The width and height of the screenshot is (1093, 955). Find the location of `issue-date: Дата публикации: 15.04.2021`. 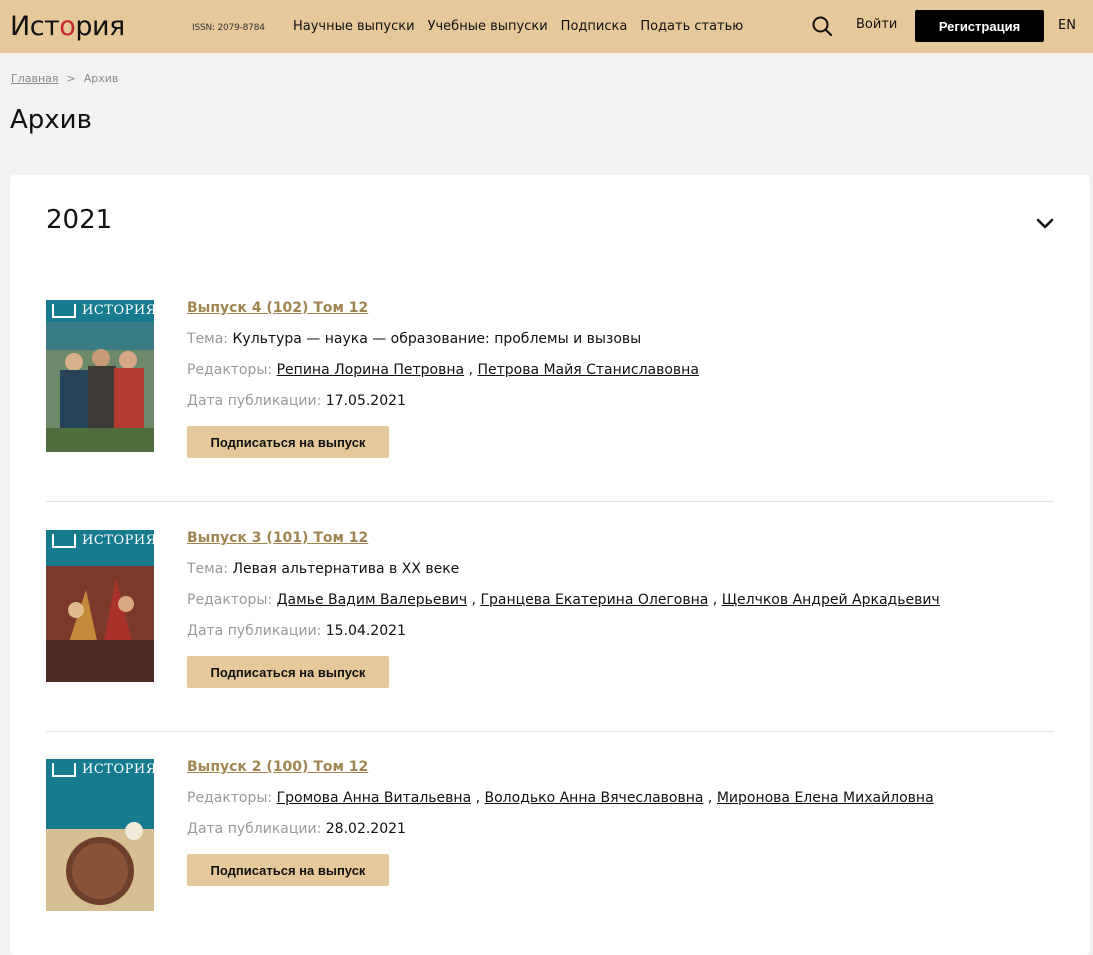

issue-date: Дата публикации: 15.04.2021 is located at coordinates (563, 631).